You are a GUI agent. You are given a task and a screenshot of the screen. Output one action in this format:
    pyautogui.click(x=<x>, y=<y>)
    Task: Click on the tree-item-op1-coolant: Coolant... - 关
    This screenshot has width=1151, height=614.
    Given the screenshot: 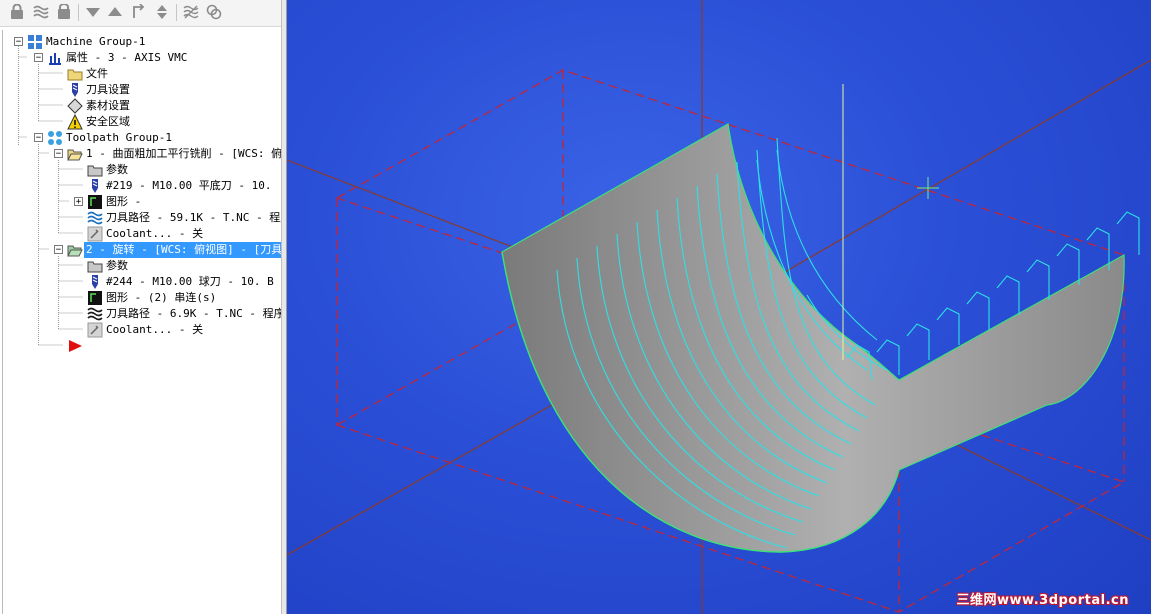 What is the action you would take?
    pyautogui.click(x=145, y=234)
    